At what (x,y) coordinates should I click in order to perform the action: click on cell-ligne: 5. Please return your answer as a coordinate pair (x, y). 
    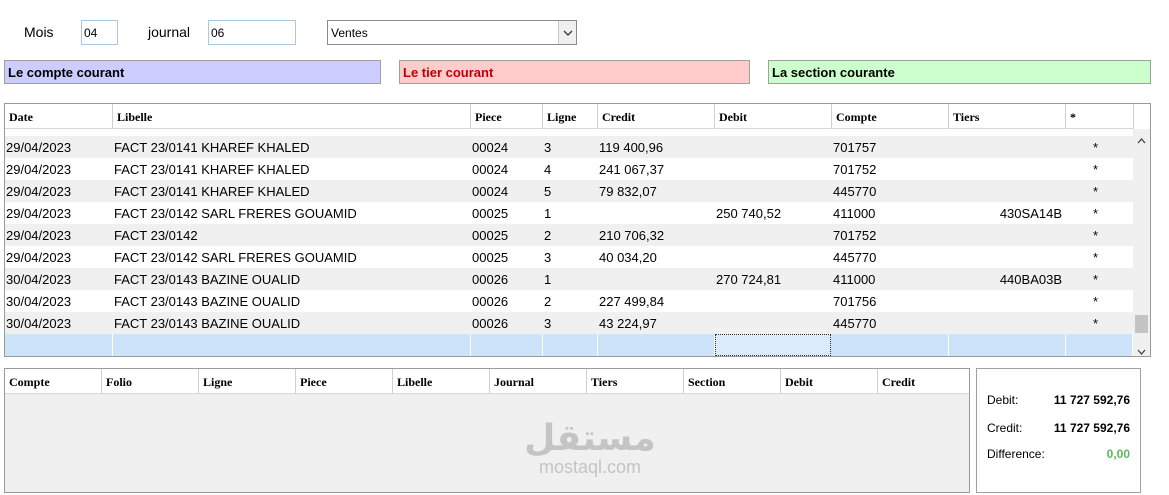
    Looking at the image, I should click on (570, 191).